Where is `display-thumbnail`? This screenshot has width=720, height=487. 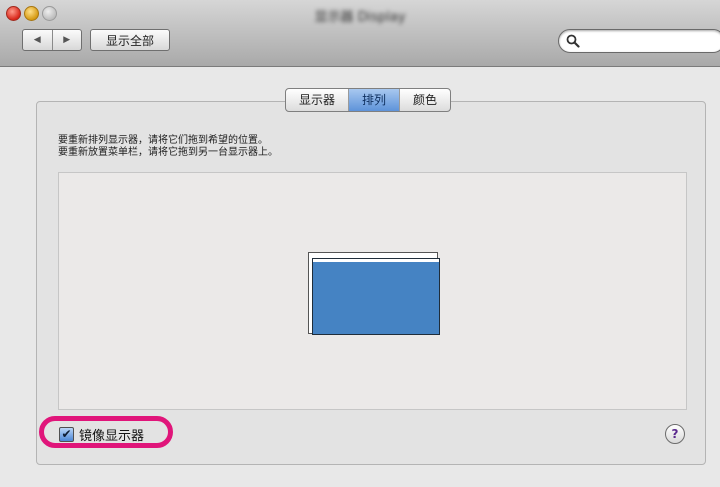
display-thumbnail is located at coordinates (376, 296).